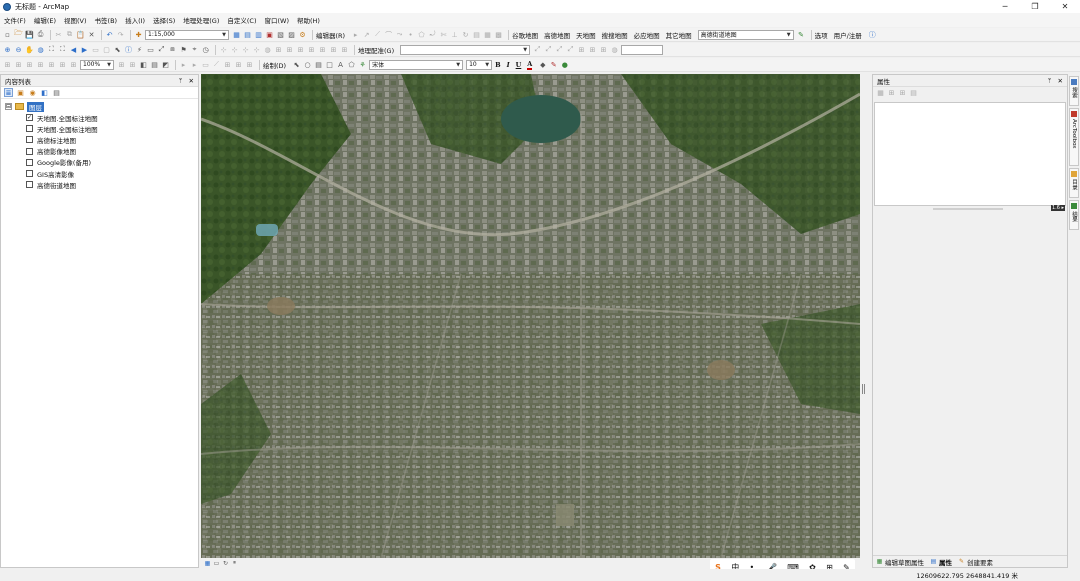 The width and height of the screenshot is (1080, 581). Describe the element at coordinates (247, 34) in the screenshot. I see `toc-window-icon: ▤` at that location.